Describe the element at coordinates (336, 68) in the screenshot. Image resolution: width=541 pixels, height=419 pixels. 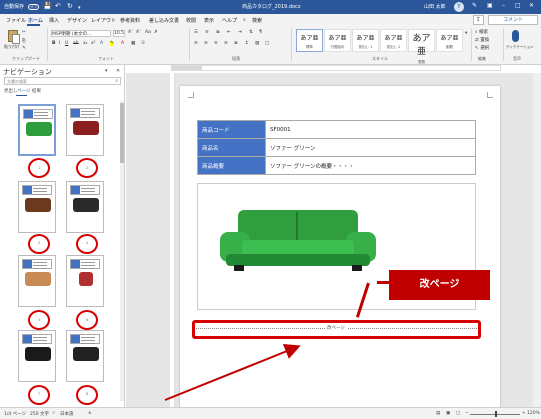
I see `horizontal-ruler` at that location.